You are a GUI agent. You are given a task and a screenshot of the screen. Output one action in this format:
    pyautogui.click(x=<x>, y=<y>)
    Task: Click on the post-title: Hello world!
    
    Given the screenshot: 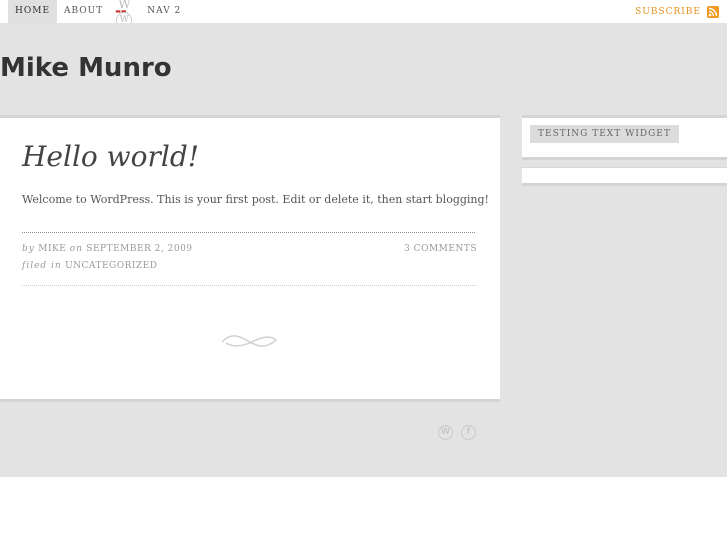 What is the action you would take?
    pyautogui.click(x=110, y=156)
    